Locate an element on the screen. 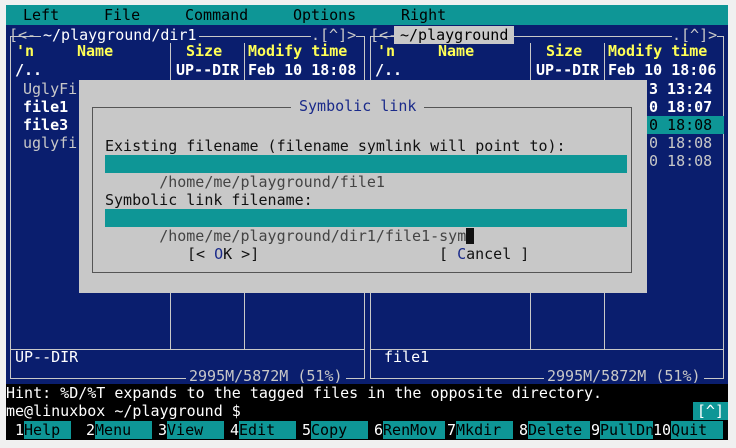  shell-prompt: me@linuxbox ~/playground $ is located at coordinates (123, 411).